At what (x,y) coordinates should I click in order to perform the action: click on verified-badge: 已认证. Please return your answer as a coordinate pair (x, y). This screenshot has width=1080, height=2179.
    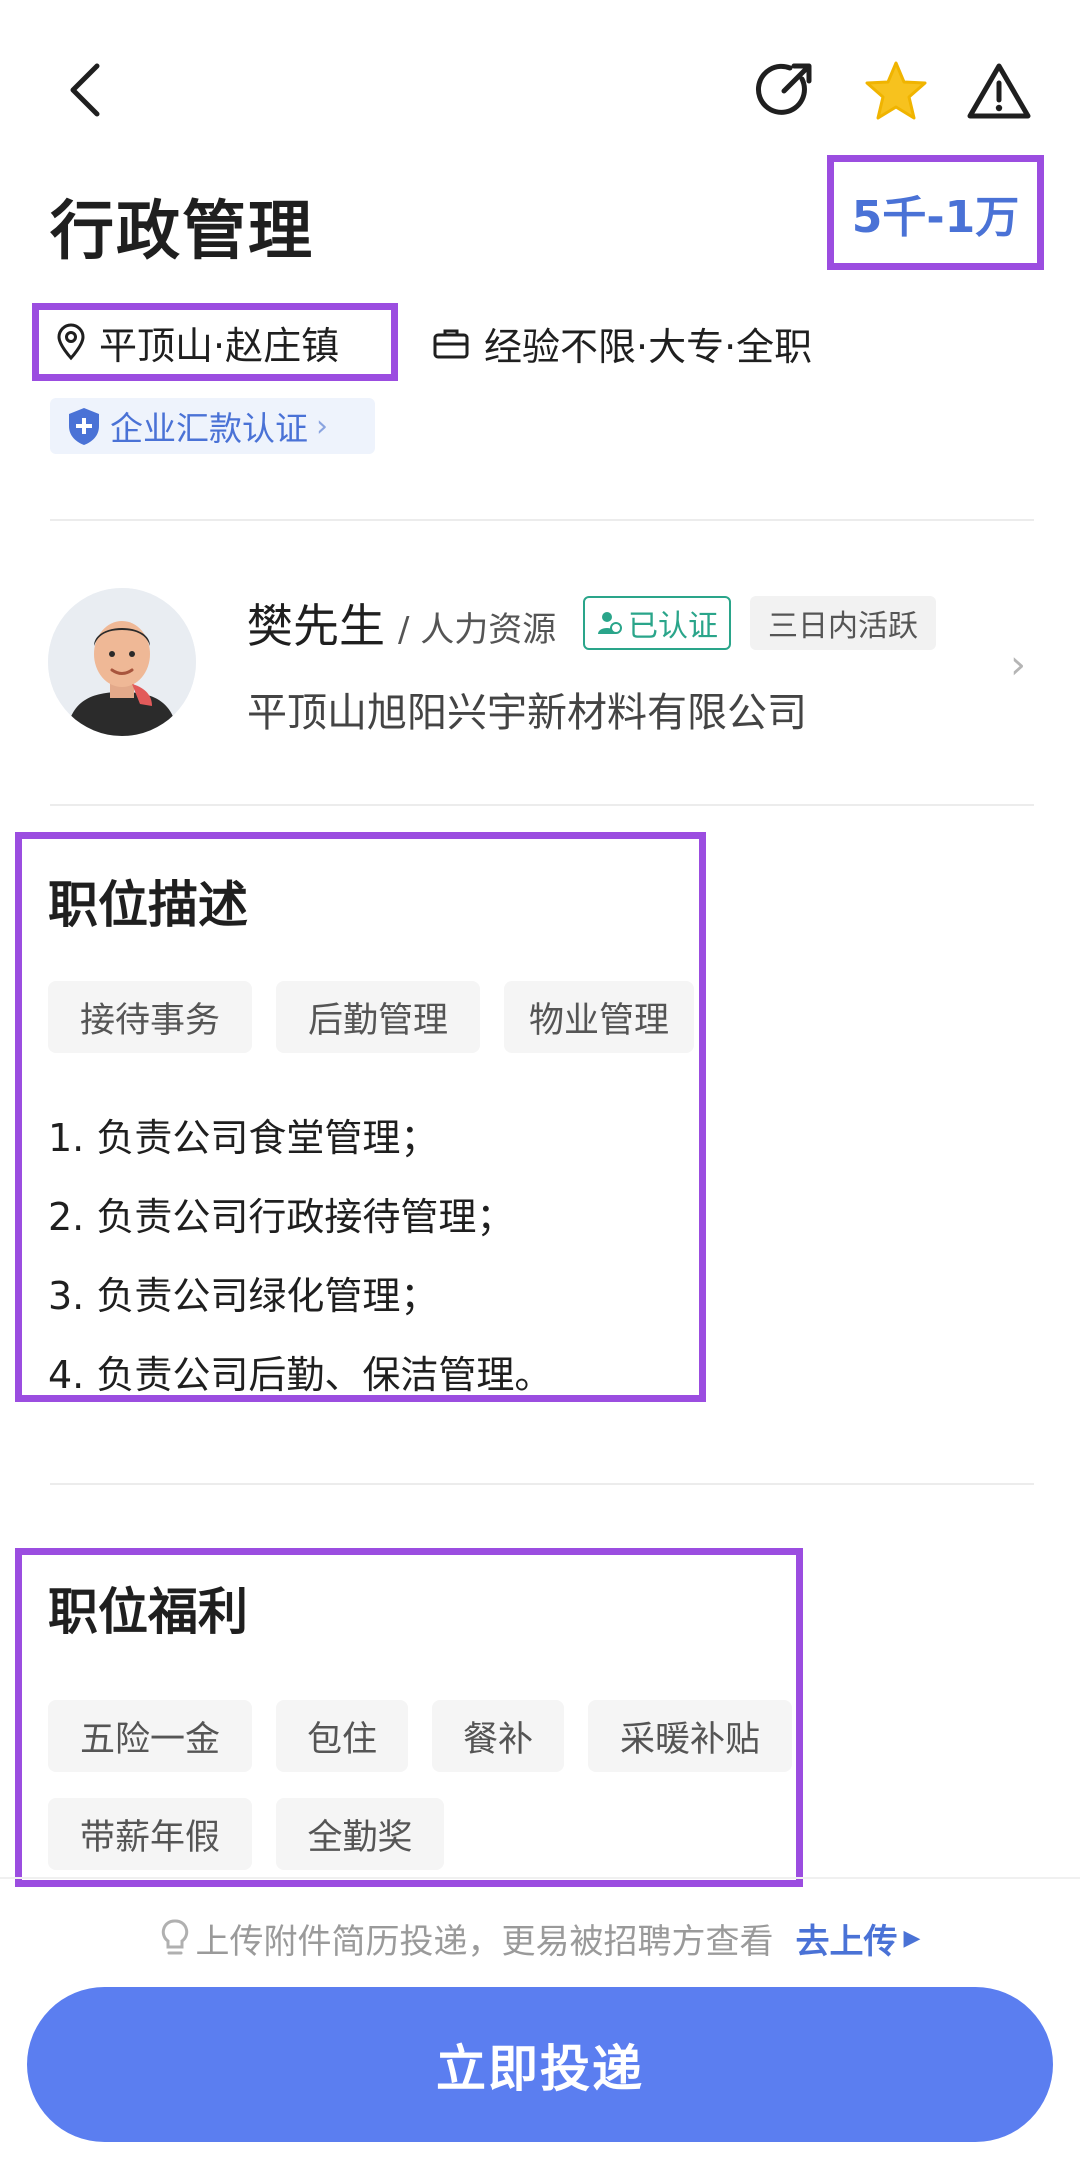
    Looking at the image, I should click on (657, 623).